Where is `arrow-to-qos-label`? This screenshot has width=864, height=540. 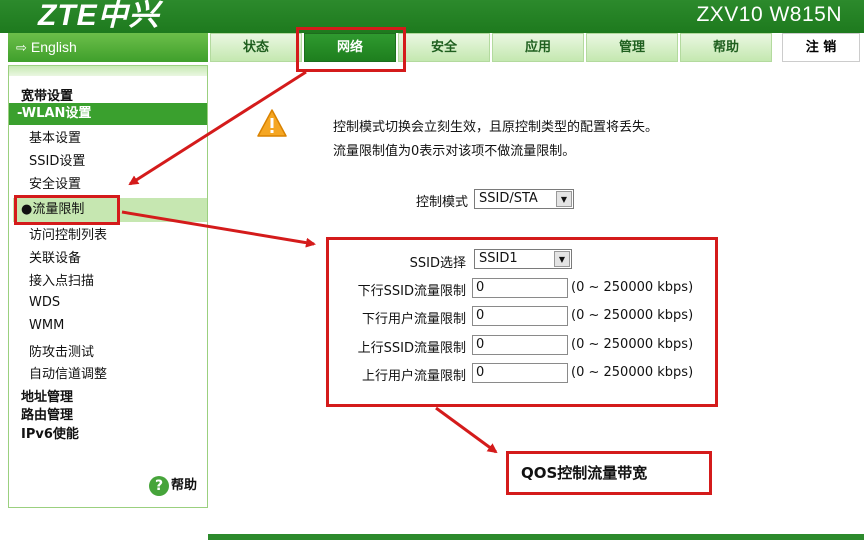
arrow-to-qos-label is located at coordinates (466, 430).